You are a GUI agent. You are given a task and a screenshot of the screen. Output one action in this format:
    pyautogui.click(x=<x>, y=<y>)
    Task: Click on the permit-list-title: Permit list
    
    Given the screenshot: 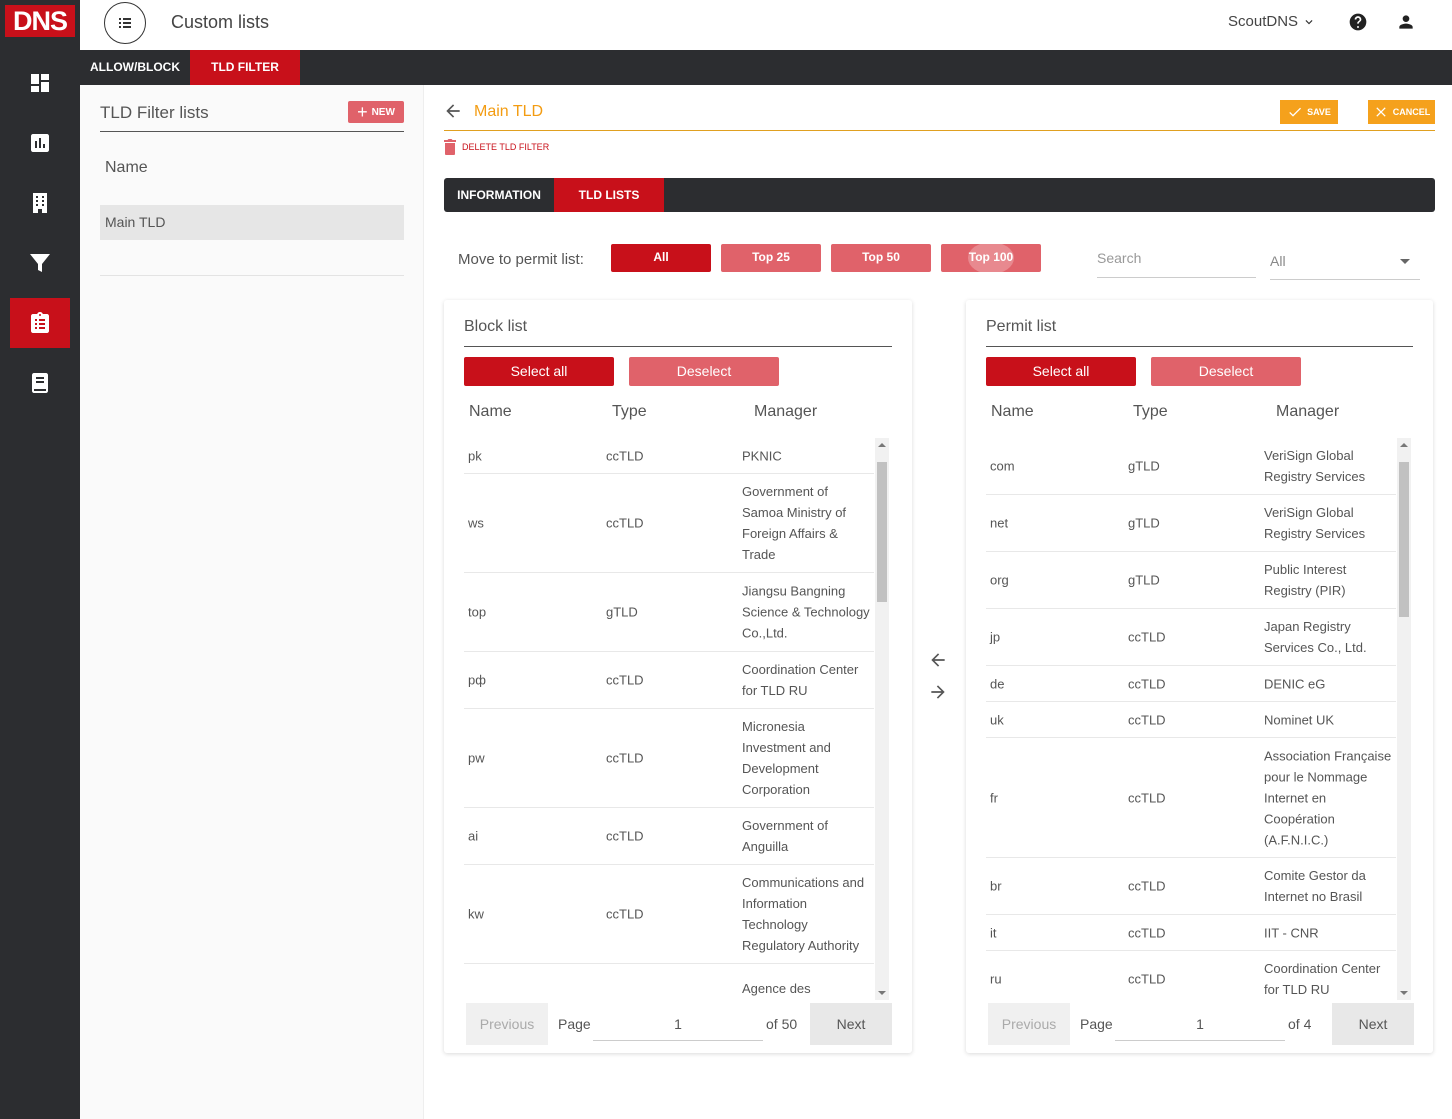 What is the action you would take?
    pyautogui.click(x=1021, y=326)
    